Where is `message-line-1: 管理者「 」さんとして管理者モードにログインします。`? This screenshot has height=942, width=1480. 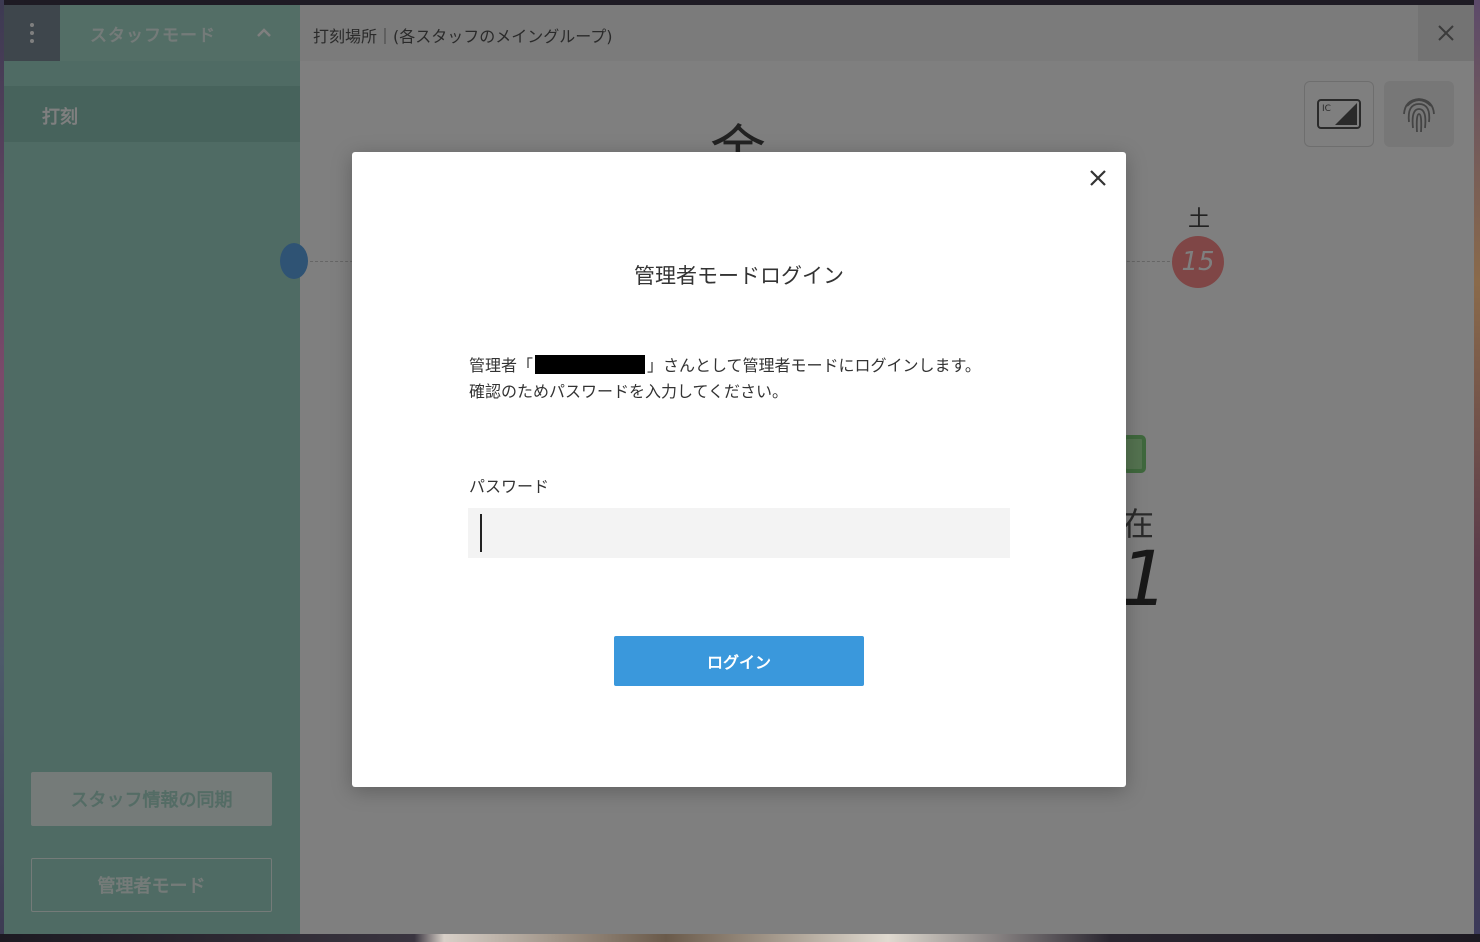
message-line-1: 管理者「 」さんとして管理者モードにログインします。 is located at coordinates (749, 366).